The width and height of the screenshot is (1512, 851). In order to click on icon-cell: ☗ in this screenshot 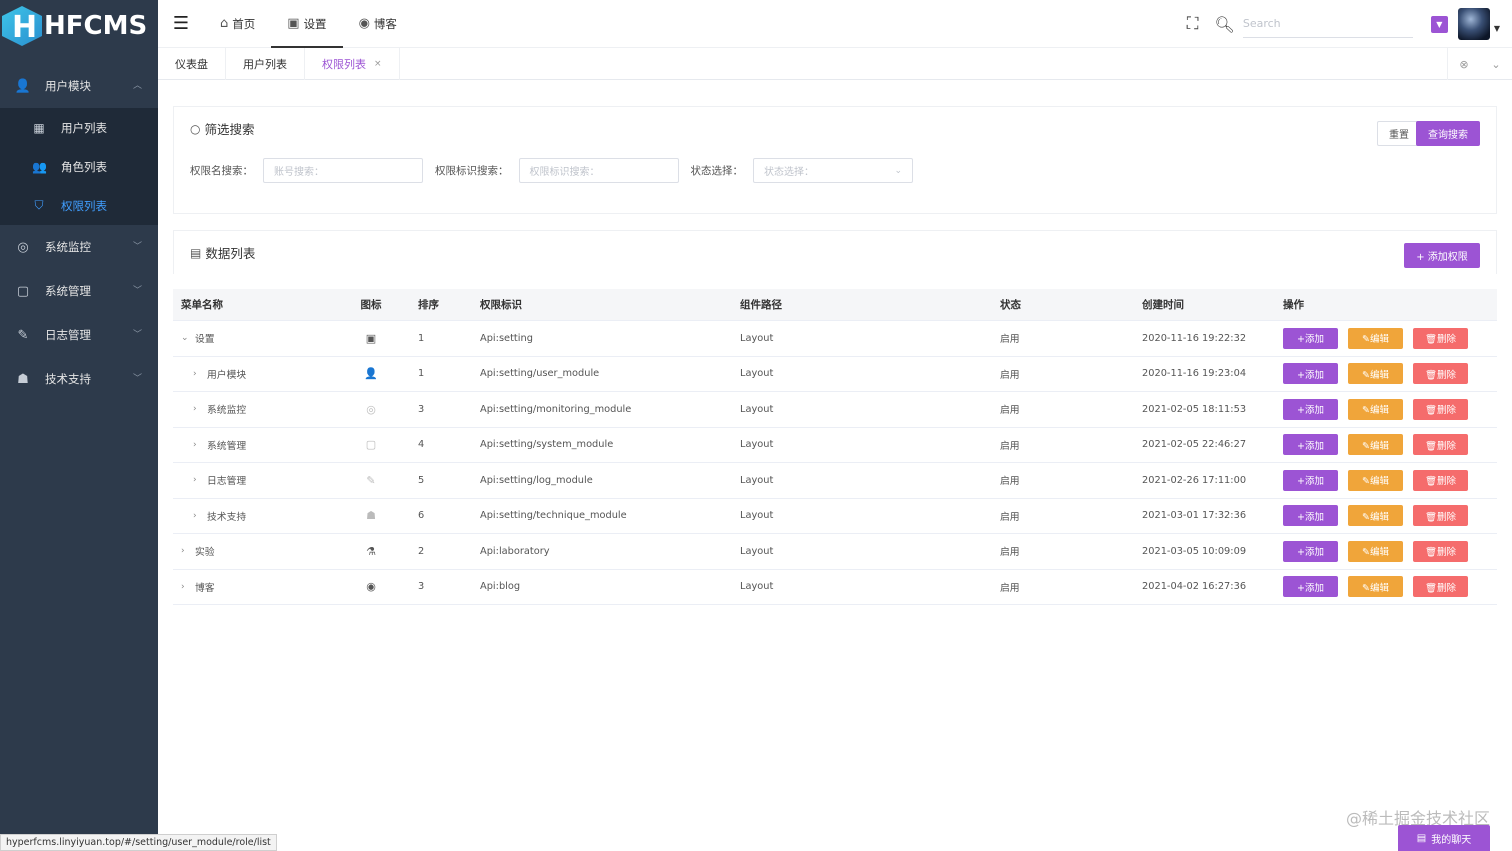, I will do `click(371, 515)`.